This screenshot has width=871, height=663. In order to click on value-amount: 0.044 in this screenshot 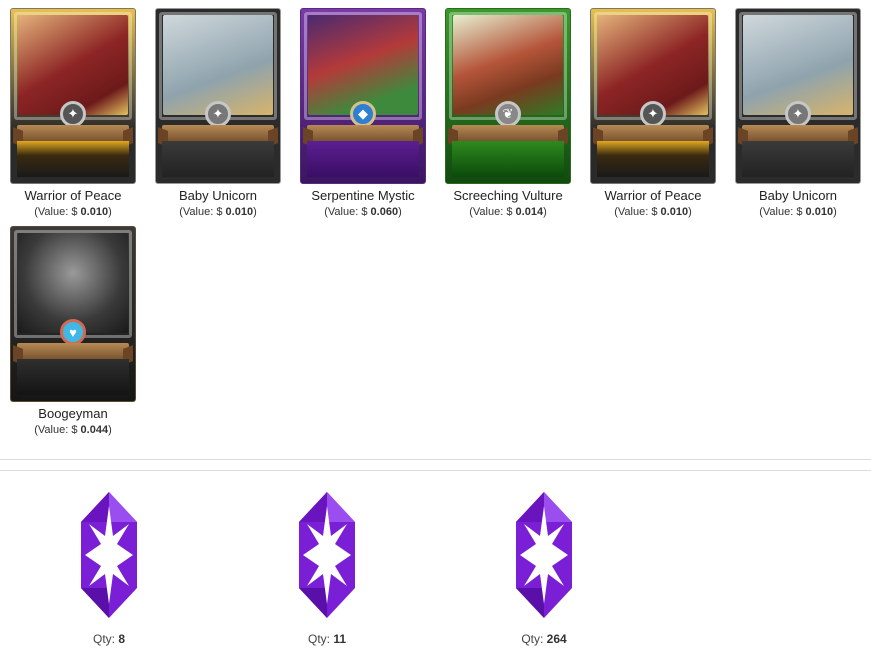, I will do `click(94, 430)`.